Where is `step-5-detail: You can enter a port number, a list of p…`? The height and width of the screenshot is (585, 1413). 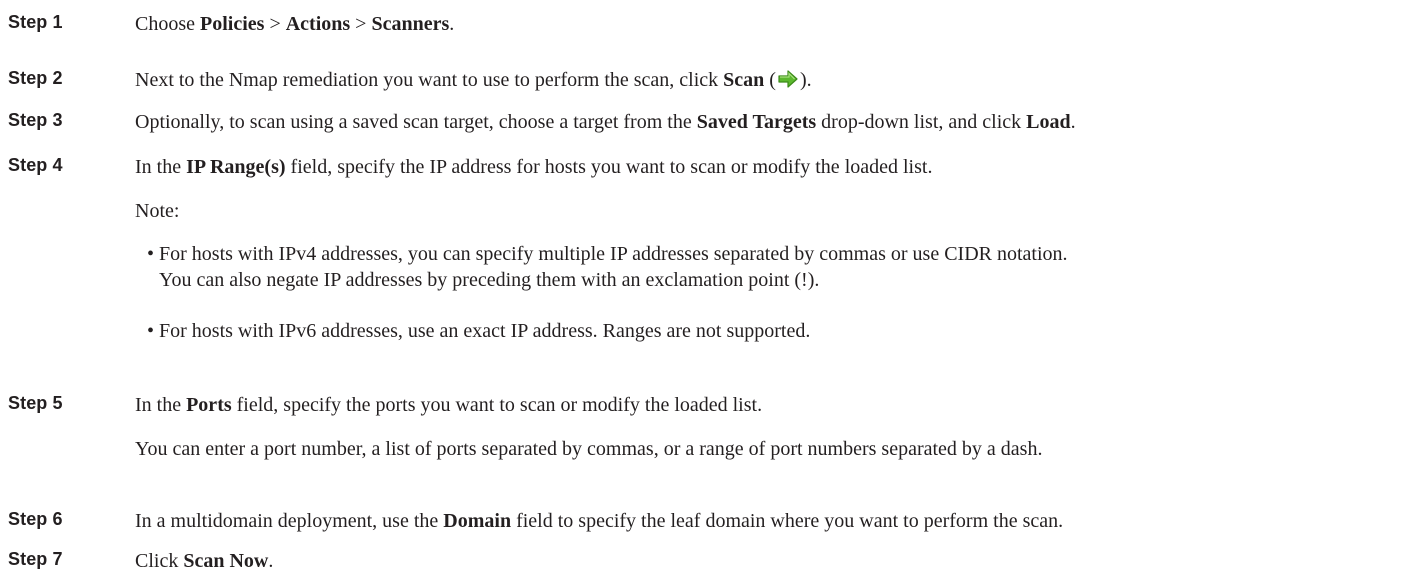
step-5-detail: You can enter a port number, a list of p… is located at coordinates (589, 449).